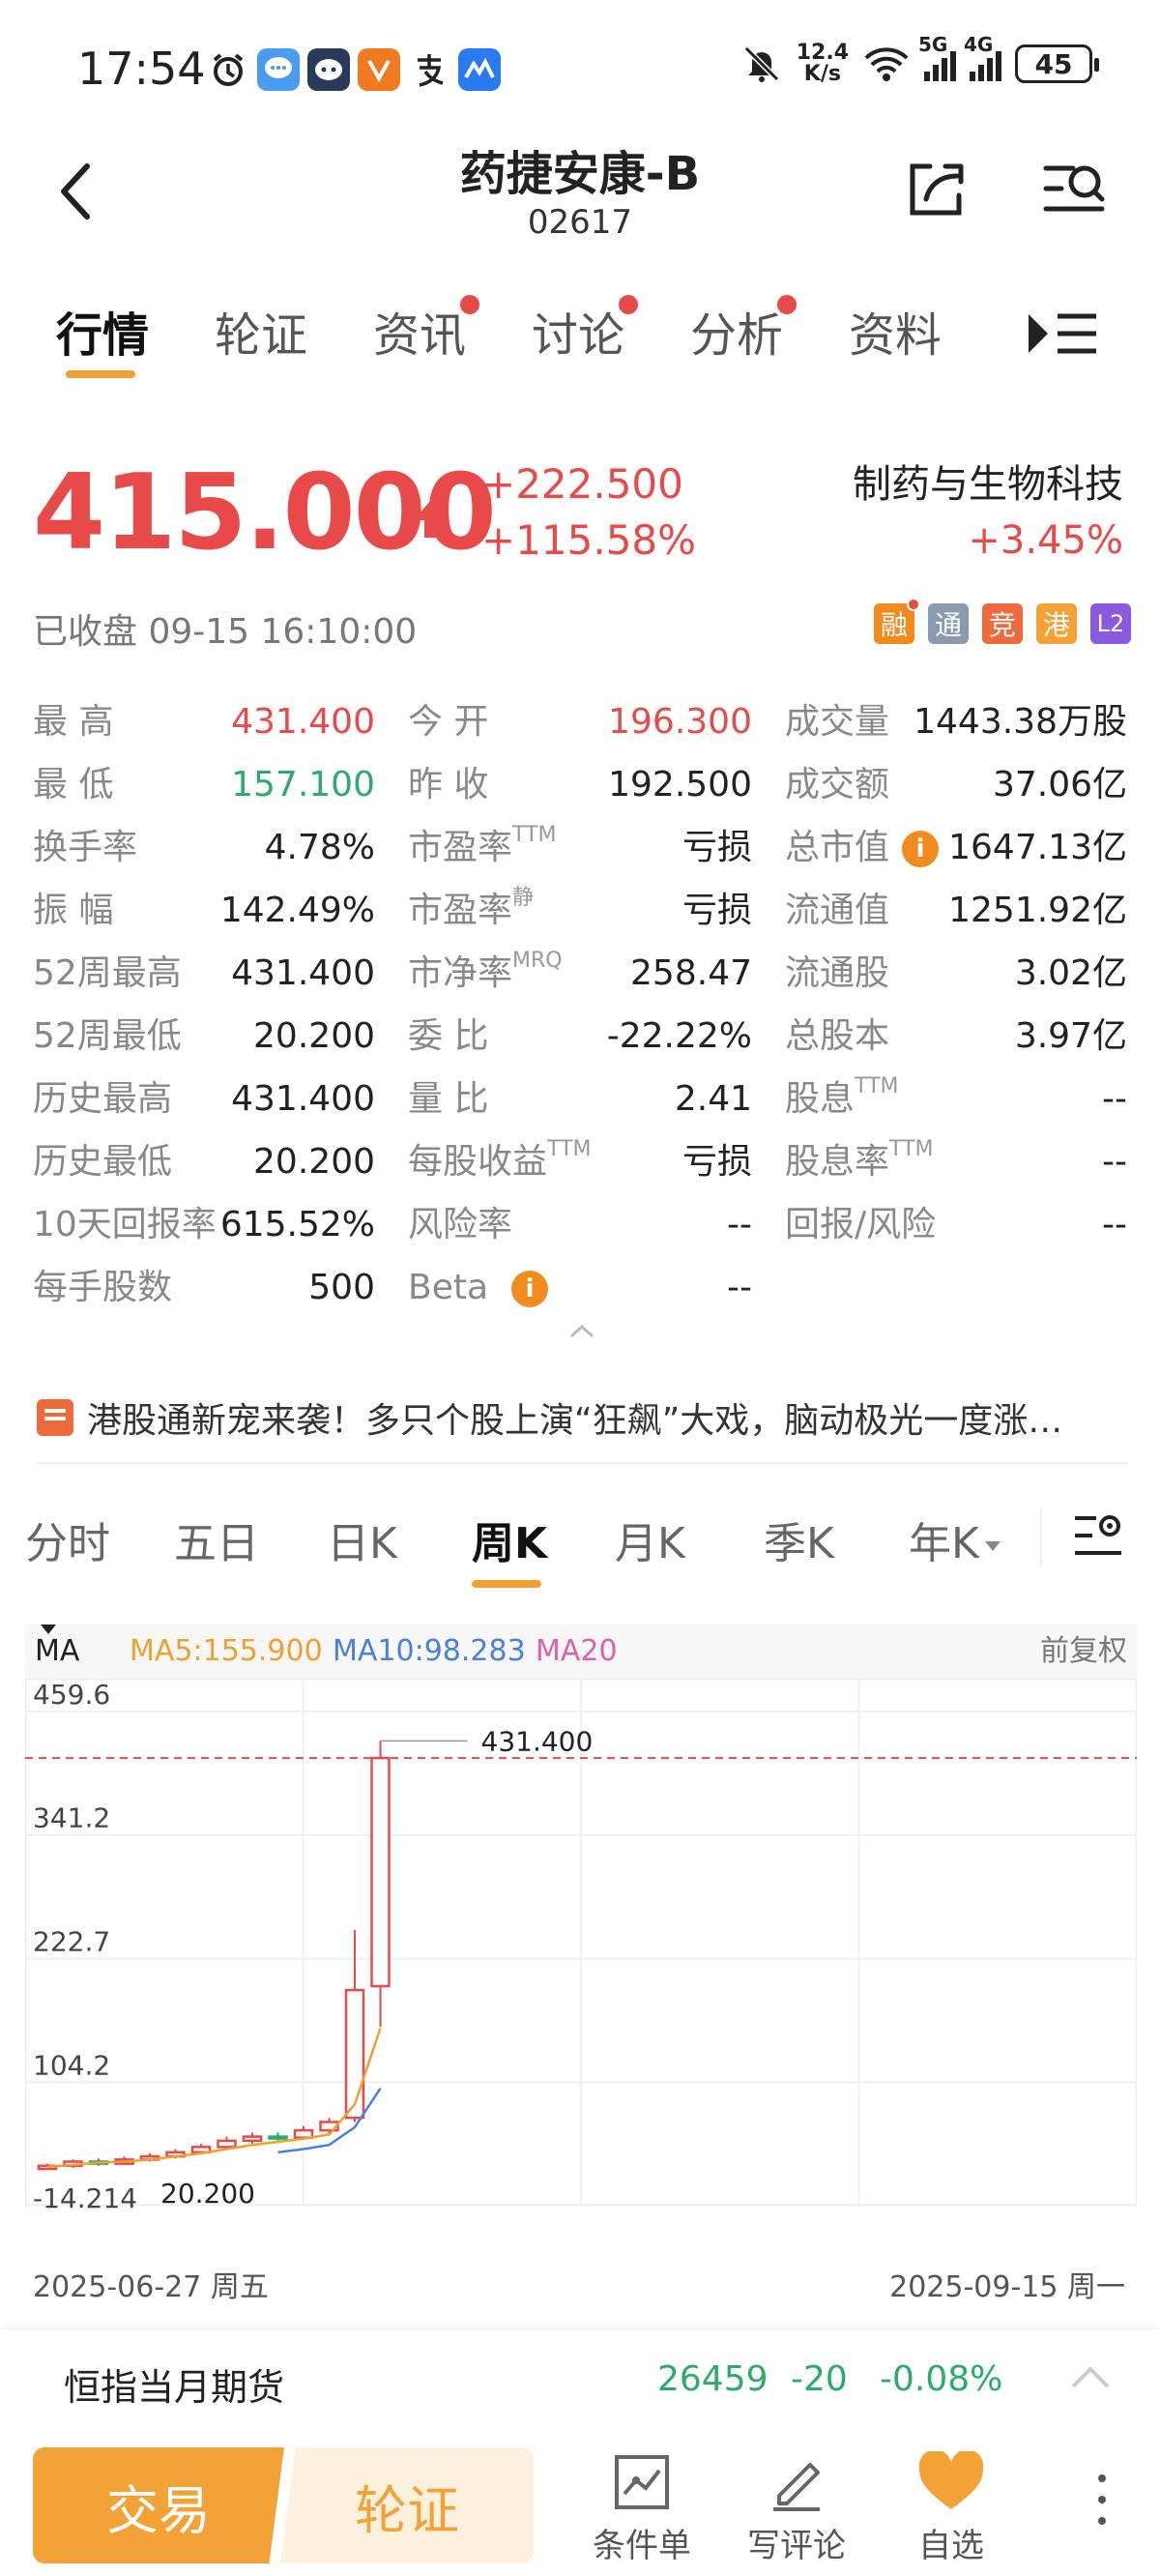 This screenshot has width=1160, height=2576. Describe the element at coordinates (585, 330) in the screenshot. I see `tab-discussion: 讨论` at that location.